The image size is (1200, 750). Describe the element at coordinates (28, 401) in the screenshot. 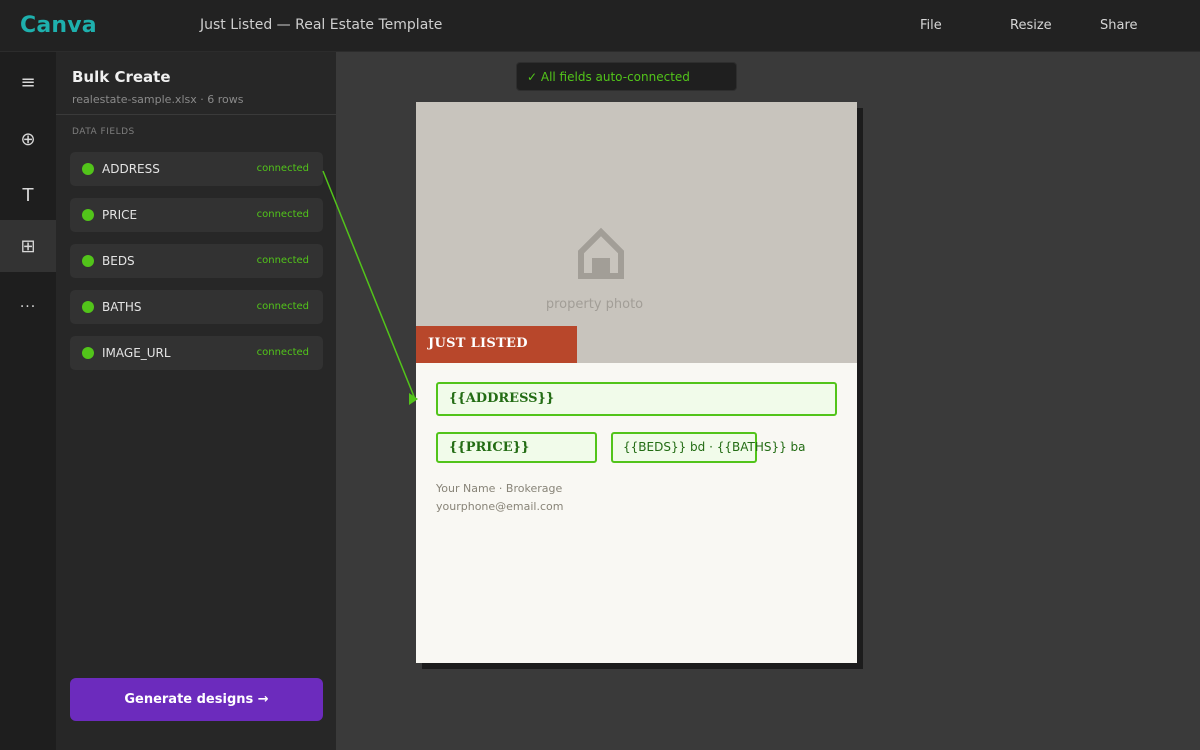

I see `tool-rail: ≡ ⊕ T ⊞ ···` at that location.